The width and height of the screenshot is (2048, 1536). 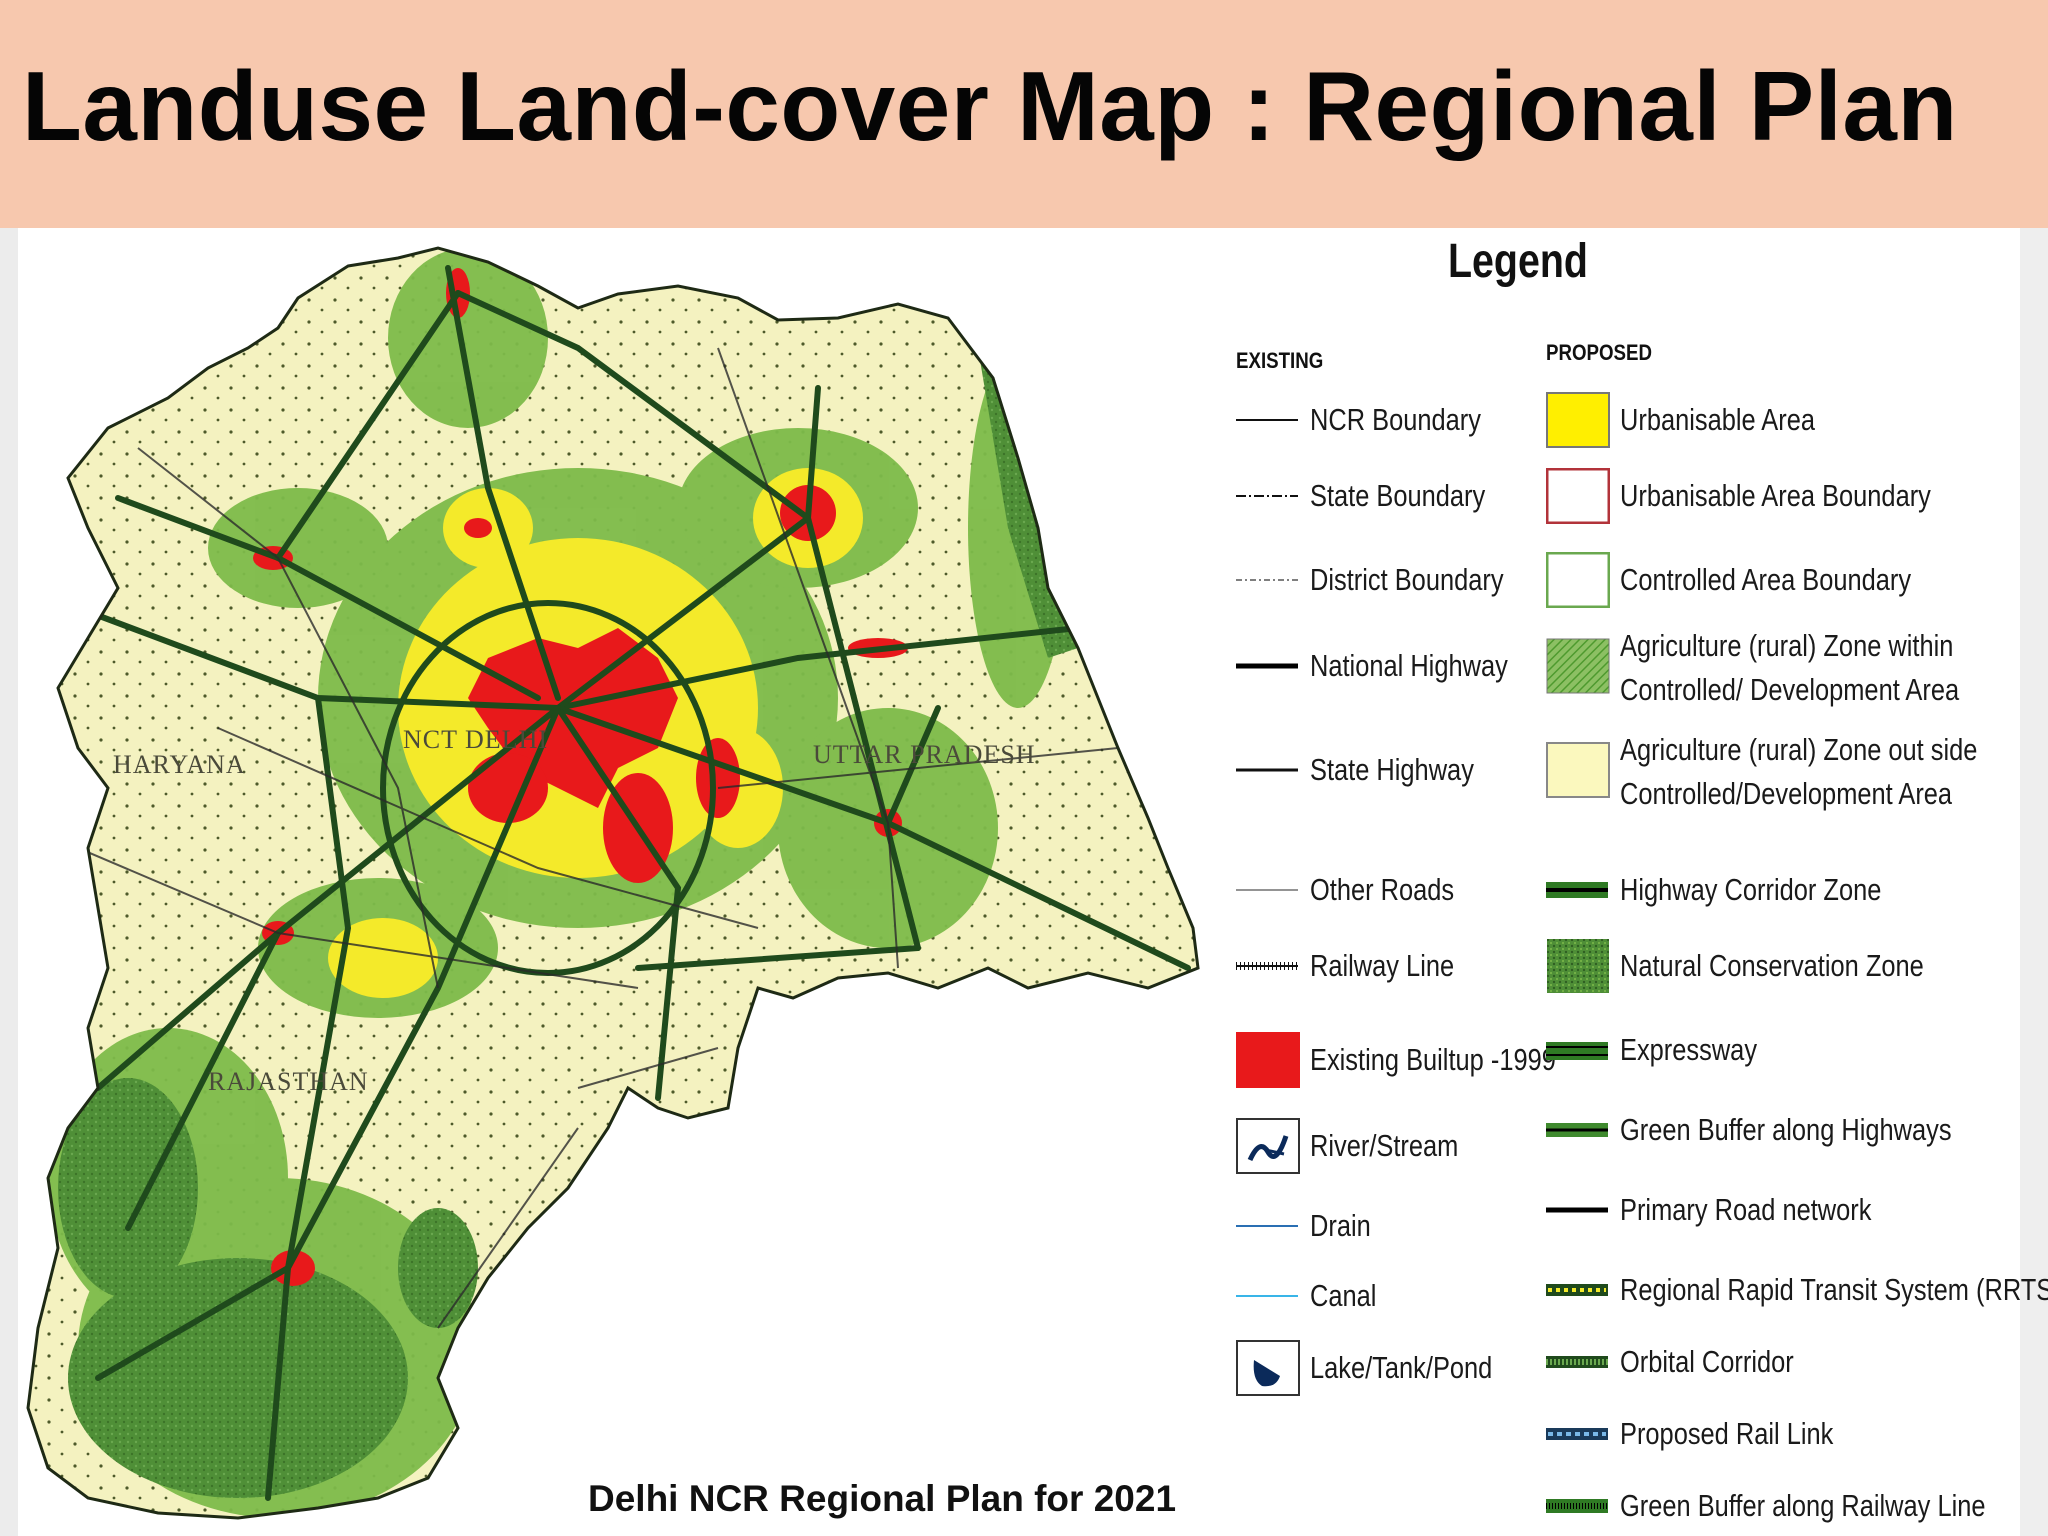 I want to click on legend-label-line: Regional Rapid Transit System (RRTS), so click(x=1834, y=1289).